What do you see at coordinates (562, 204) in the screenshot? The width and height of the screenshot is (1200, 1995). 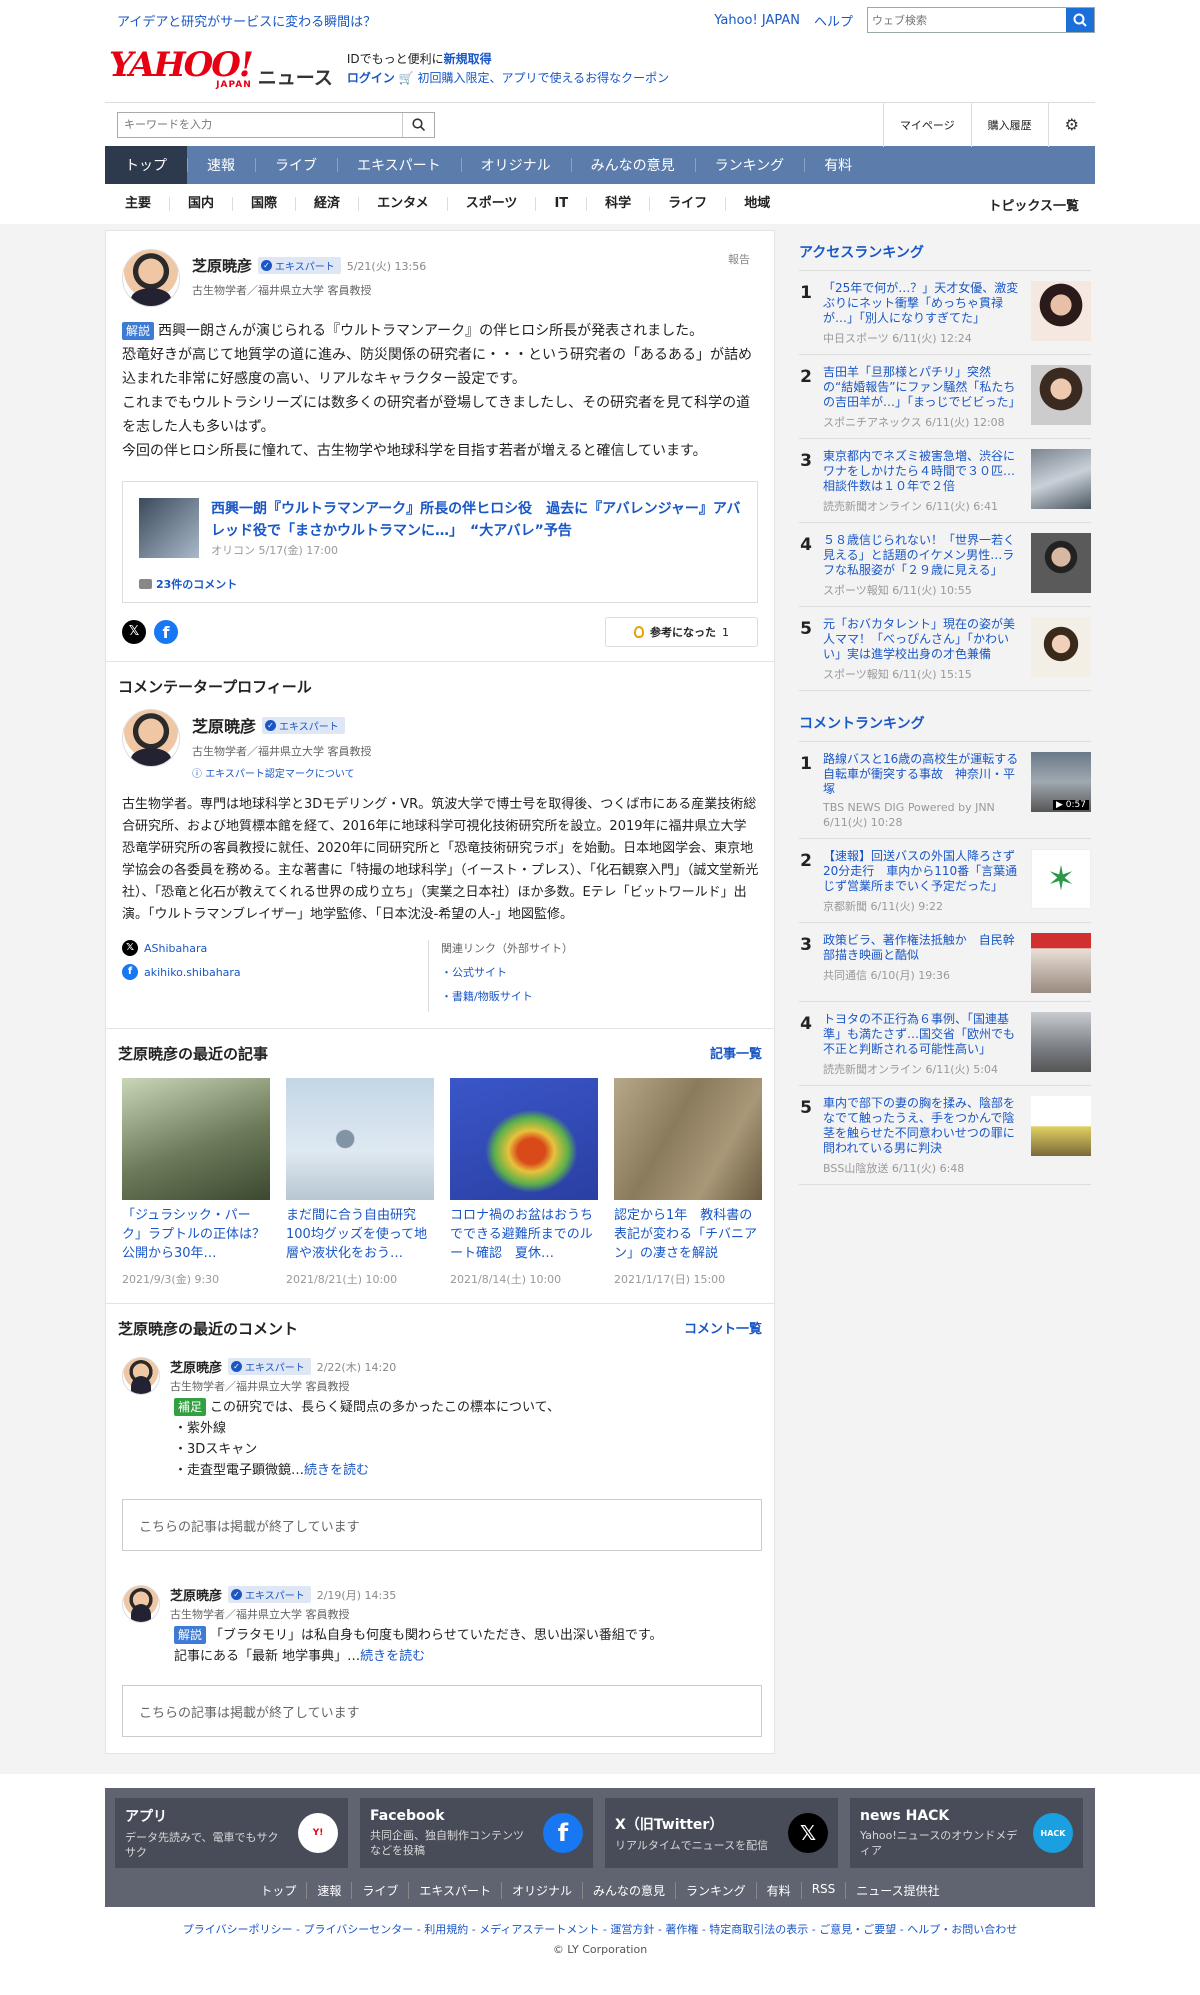 I see `subnav-it: IT` at bounding box center [562, 204].